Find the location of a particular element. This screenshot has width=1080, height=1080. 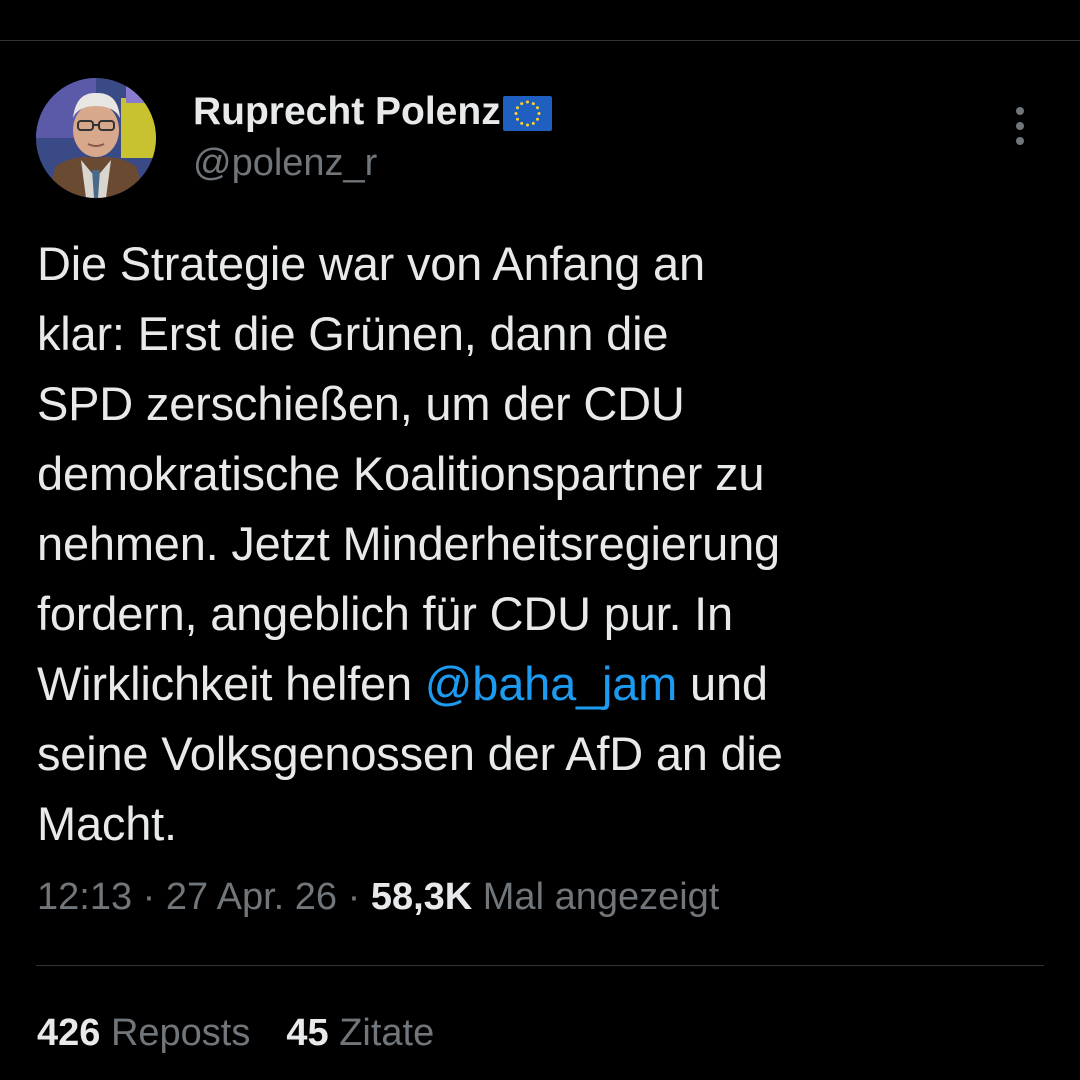

author-display-name-row: Ruprecht Polenz is located at coordinates (372, 112).